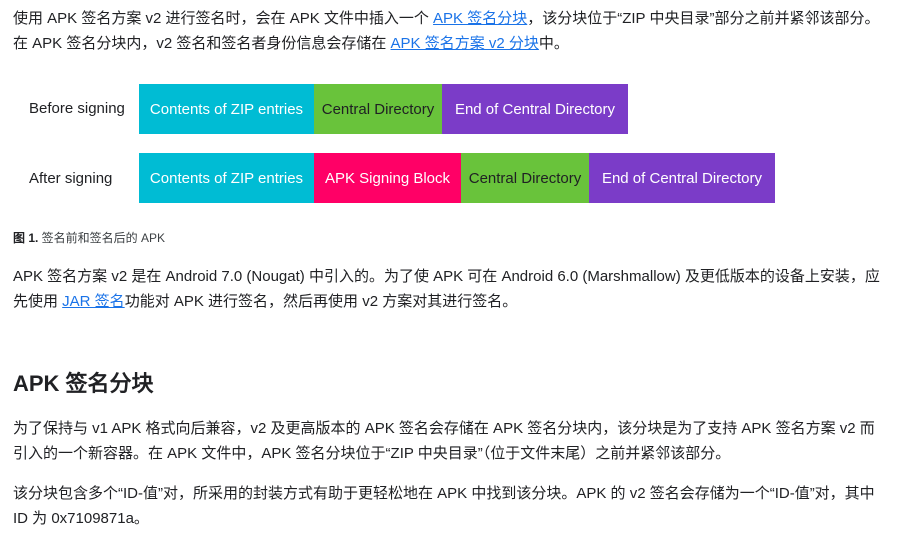 This screenshot has width=898, height=554. What do you see at coordinates (321, 301) in the screenshot?
I see `nougat-text-2: 功能对 APK 进行签名，然后再使用 v2 方案对其进行签名。` at bounding box center [321, 301].